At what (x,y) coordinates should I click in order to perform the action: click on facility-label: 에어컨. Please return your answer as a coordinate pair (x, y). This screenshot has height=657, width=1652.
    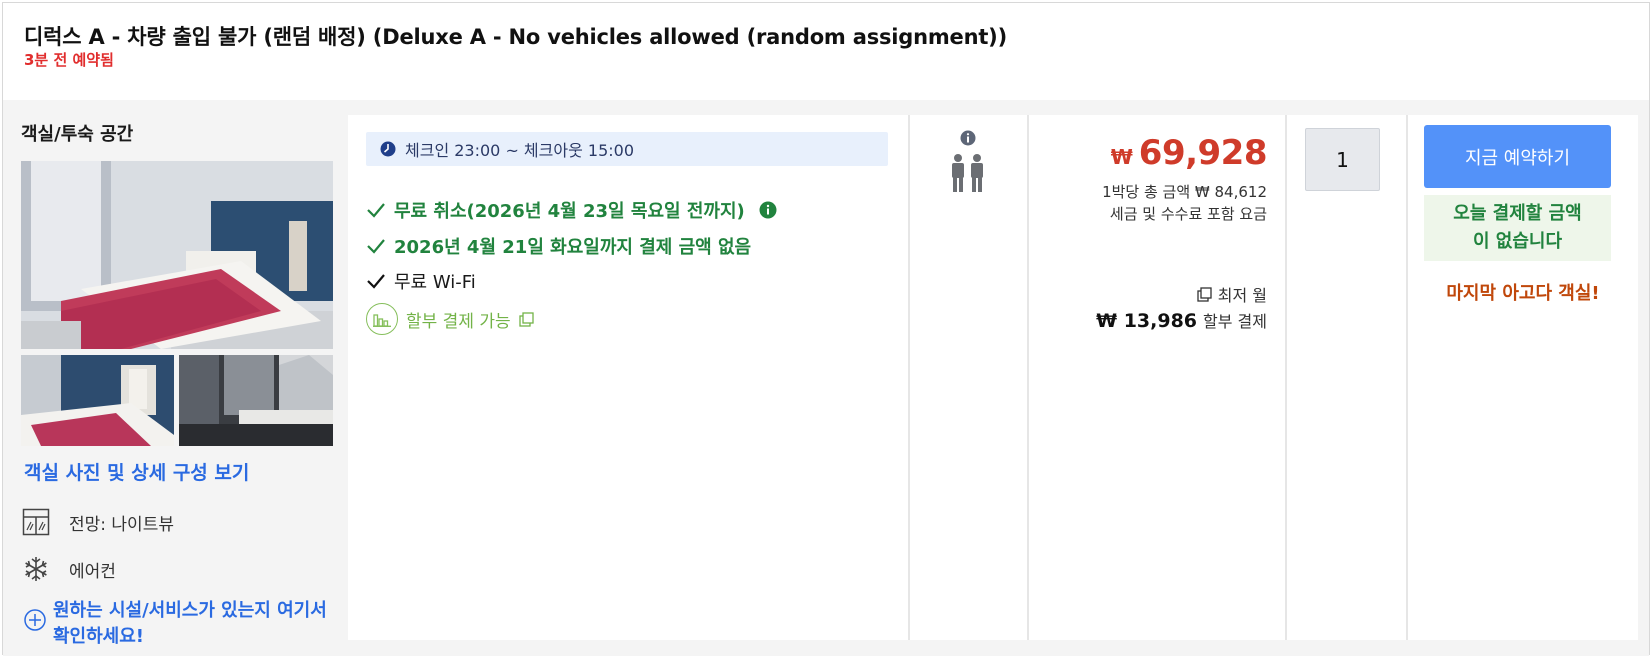
    Looking at the image, I should click on (92, 571).